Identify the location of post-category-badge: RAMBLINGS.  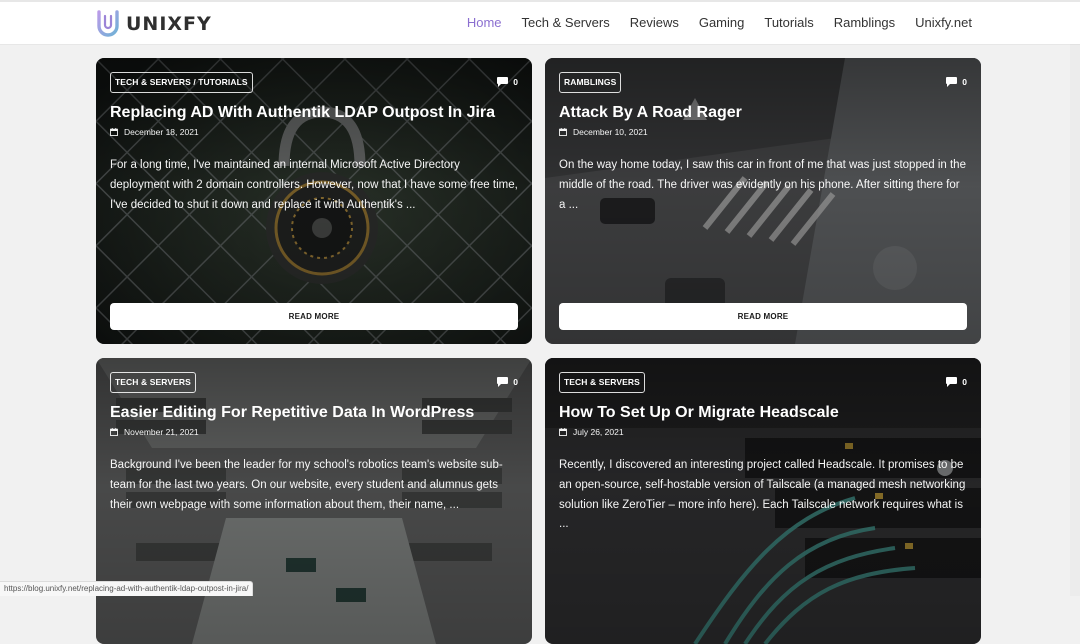
(590, 82).